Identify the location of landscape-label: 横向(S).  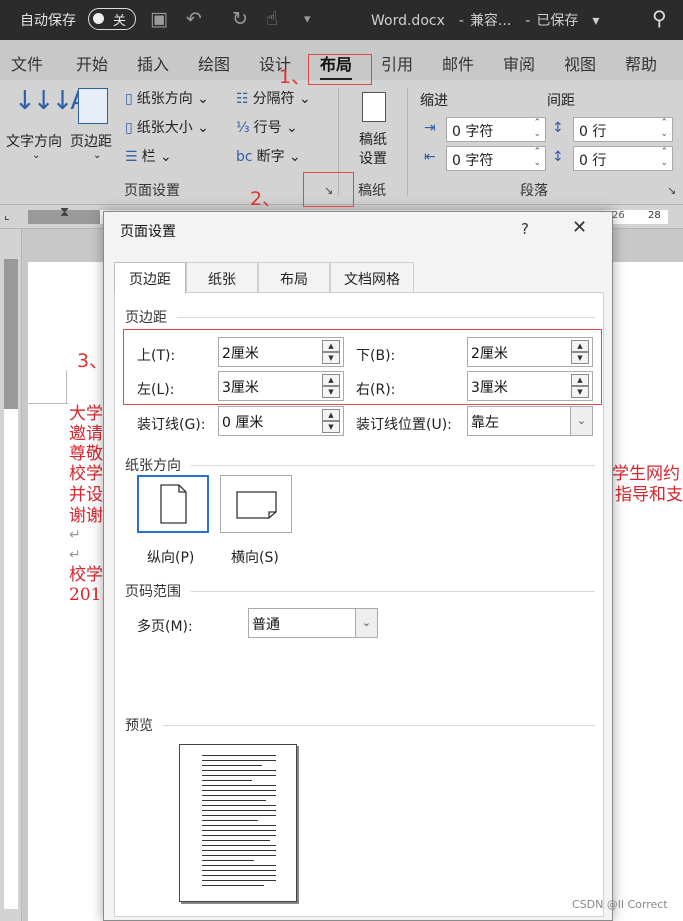
(255, 557).